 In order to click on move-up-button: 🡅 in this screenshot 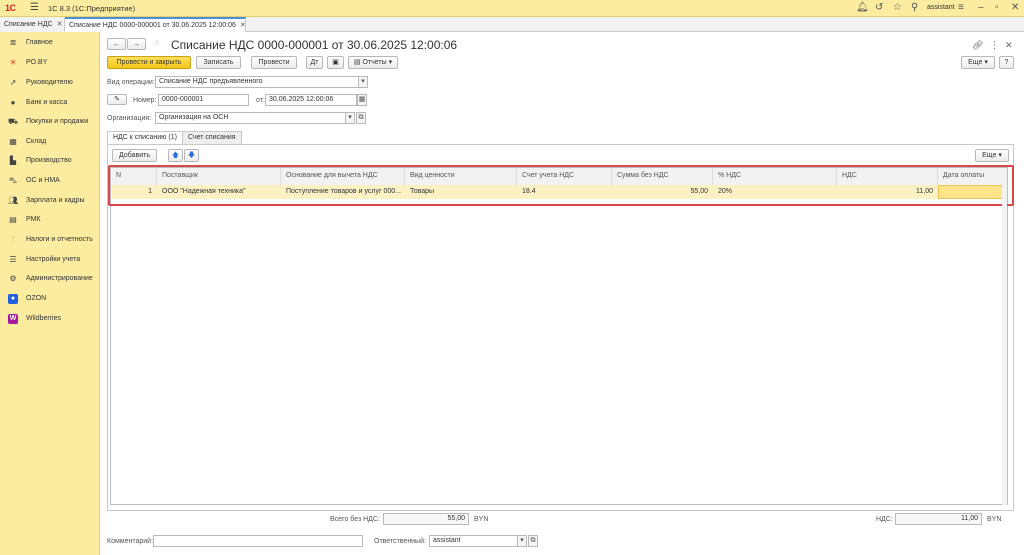, I will do `click(175, 155)`.